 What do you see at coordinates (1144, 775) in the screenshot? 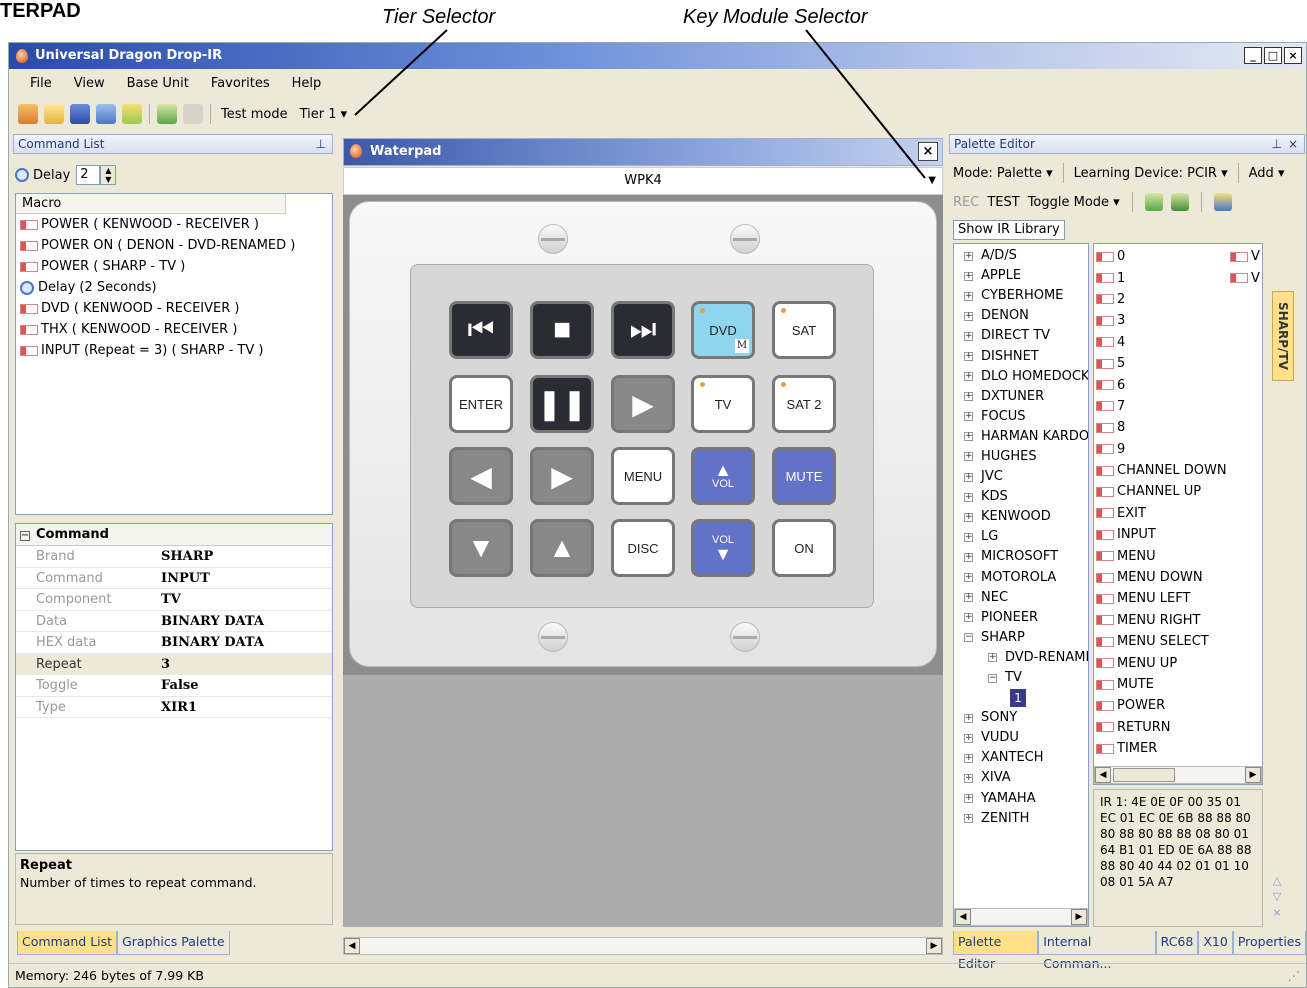
I see `scroll-thumb` at bounding box center [1144, 775].